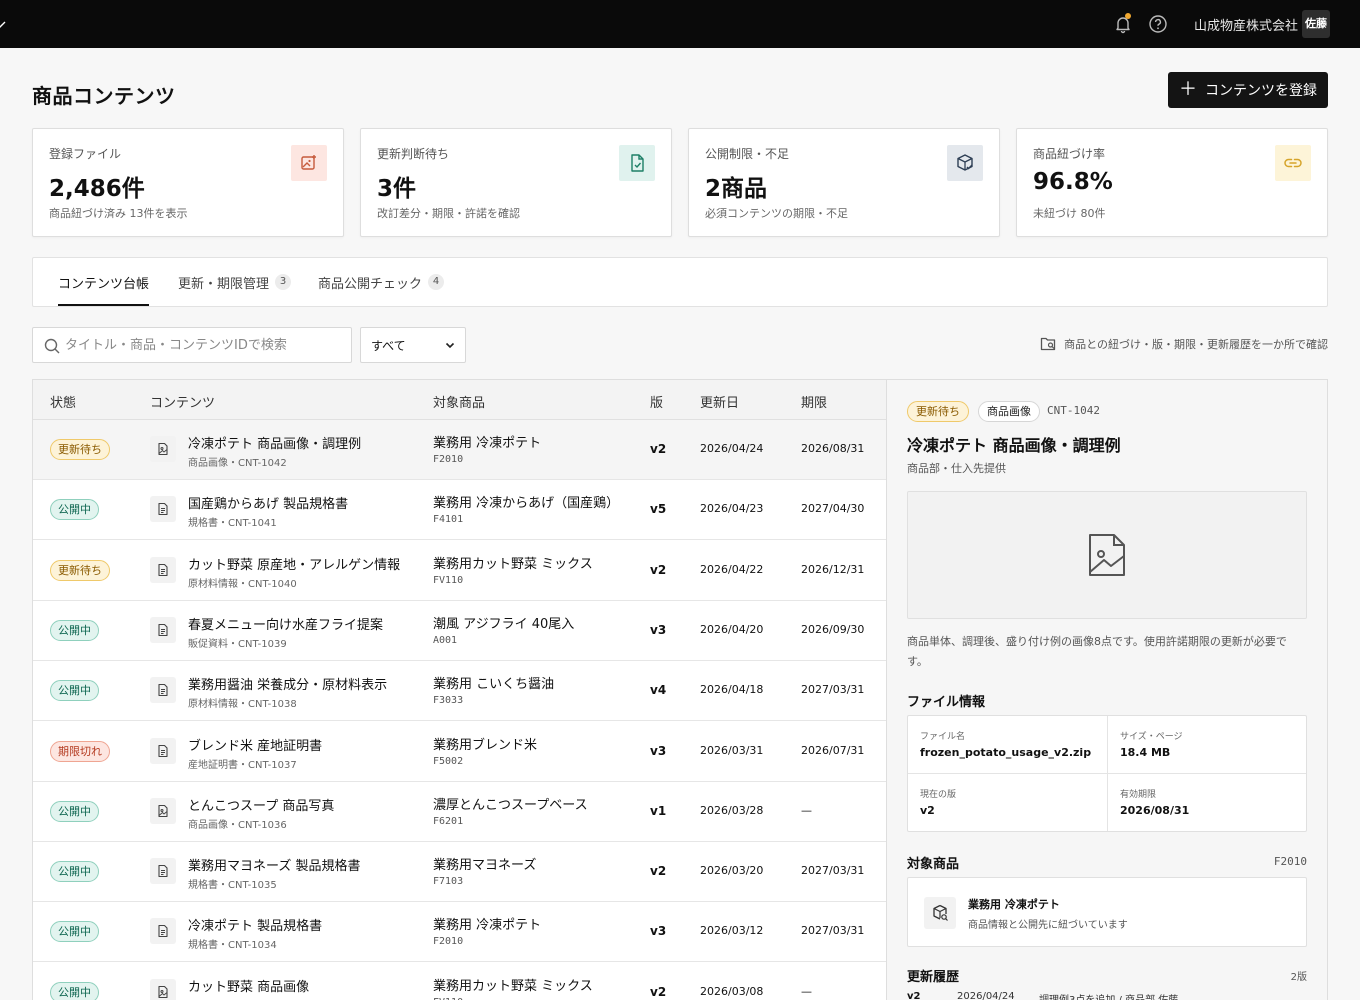 Image resolution: width=1360 pixels, height=1000 pixels. I want to click on version: v5, so click(658, 509).